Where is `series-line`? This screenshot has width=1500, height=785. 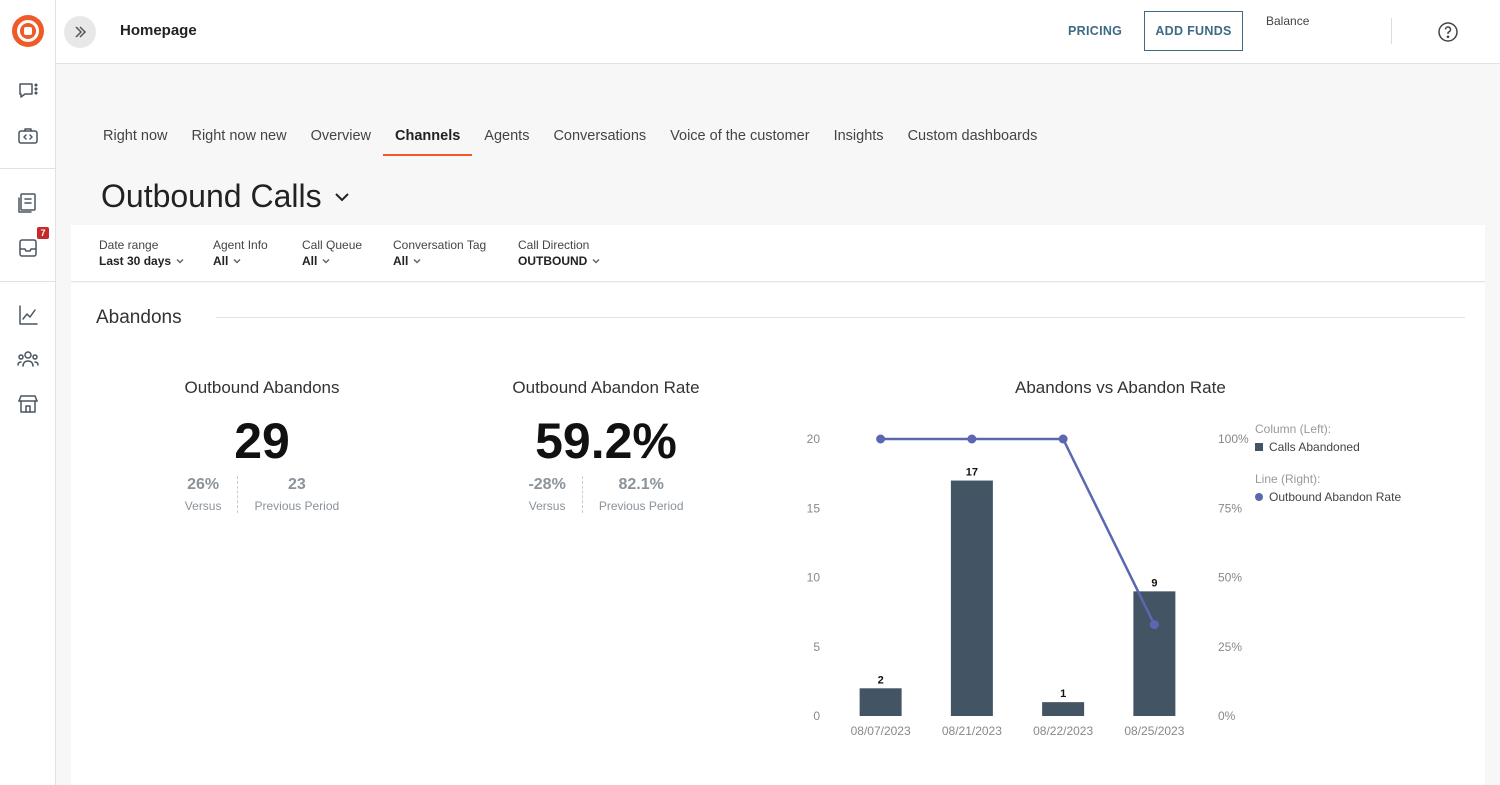
series-line is located at coordinates (1018, 531).